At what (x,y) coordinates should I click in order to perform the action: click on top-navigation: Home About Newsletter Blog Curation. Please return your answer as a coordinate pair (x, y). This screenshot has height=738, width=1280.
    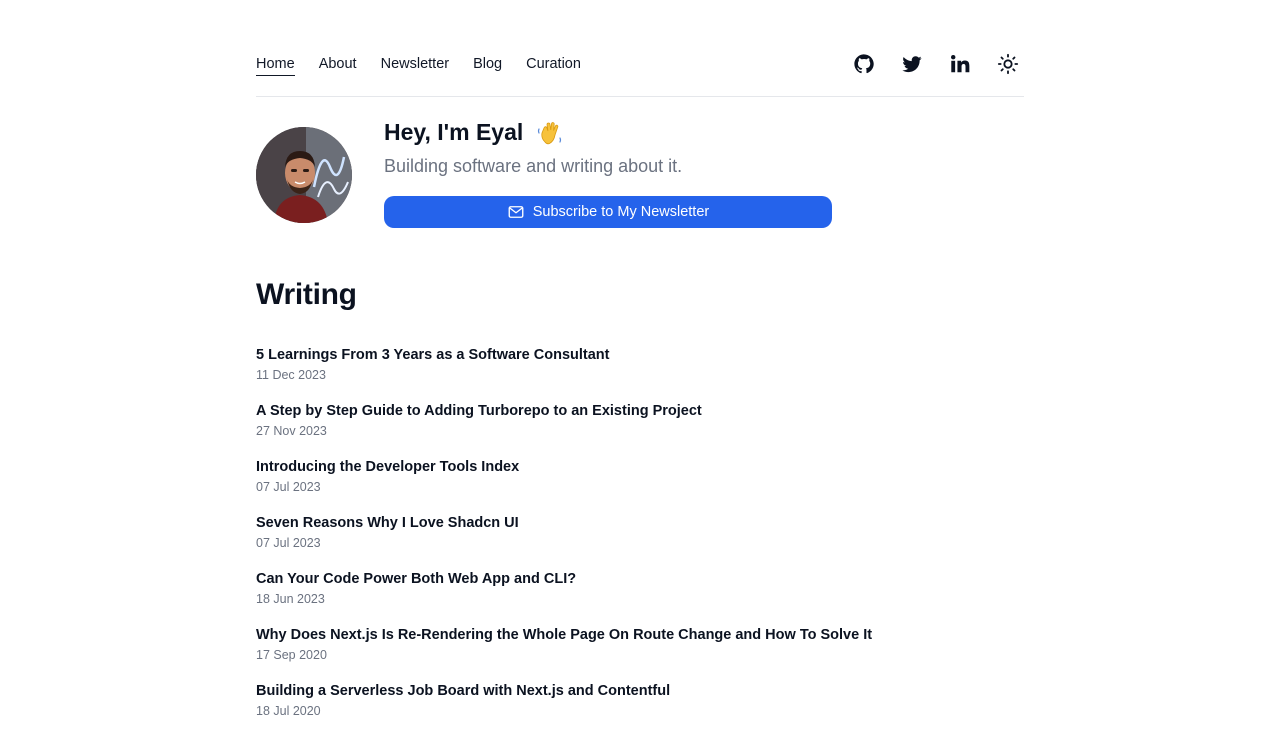
    Looking at the image, I should click on (640, 72).